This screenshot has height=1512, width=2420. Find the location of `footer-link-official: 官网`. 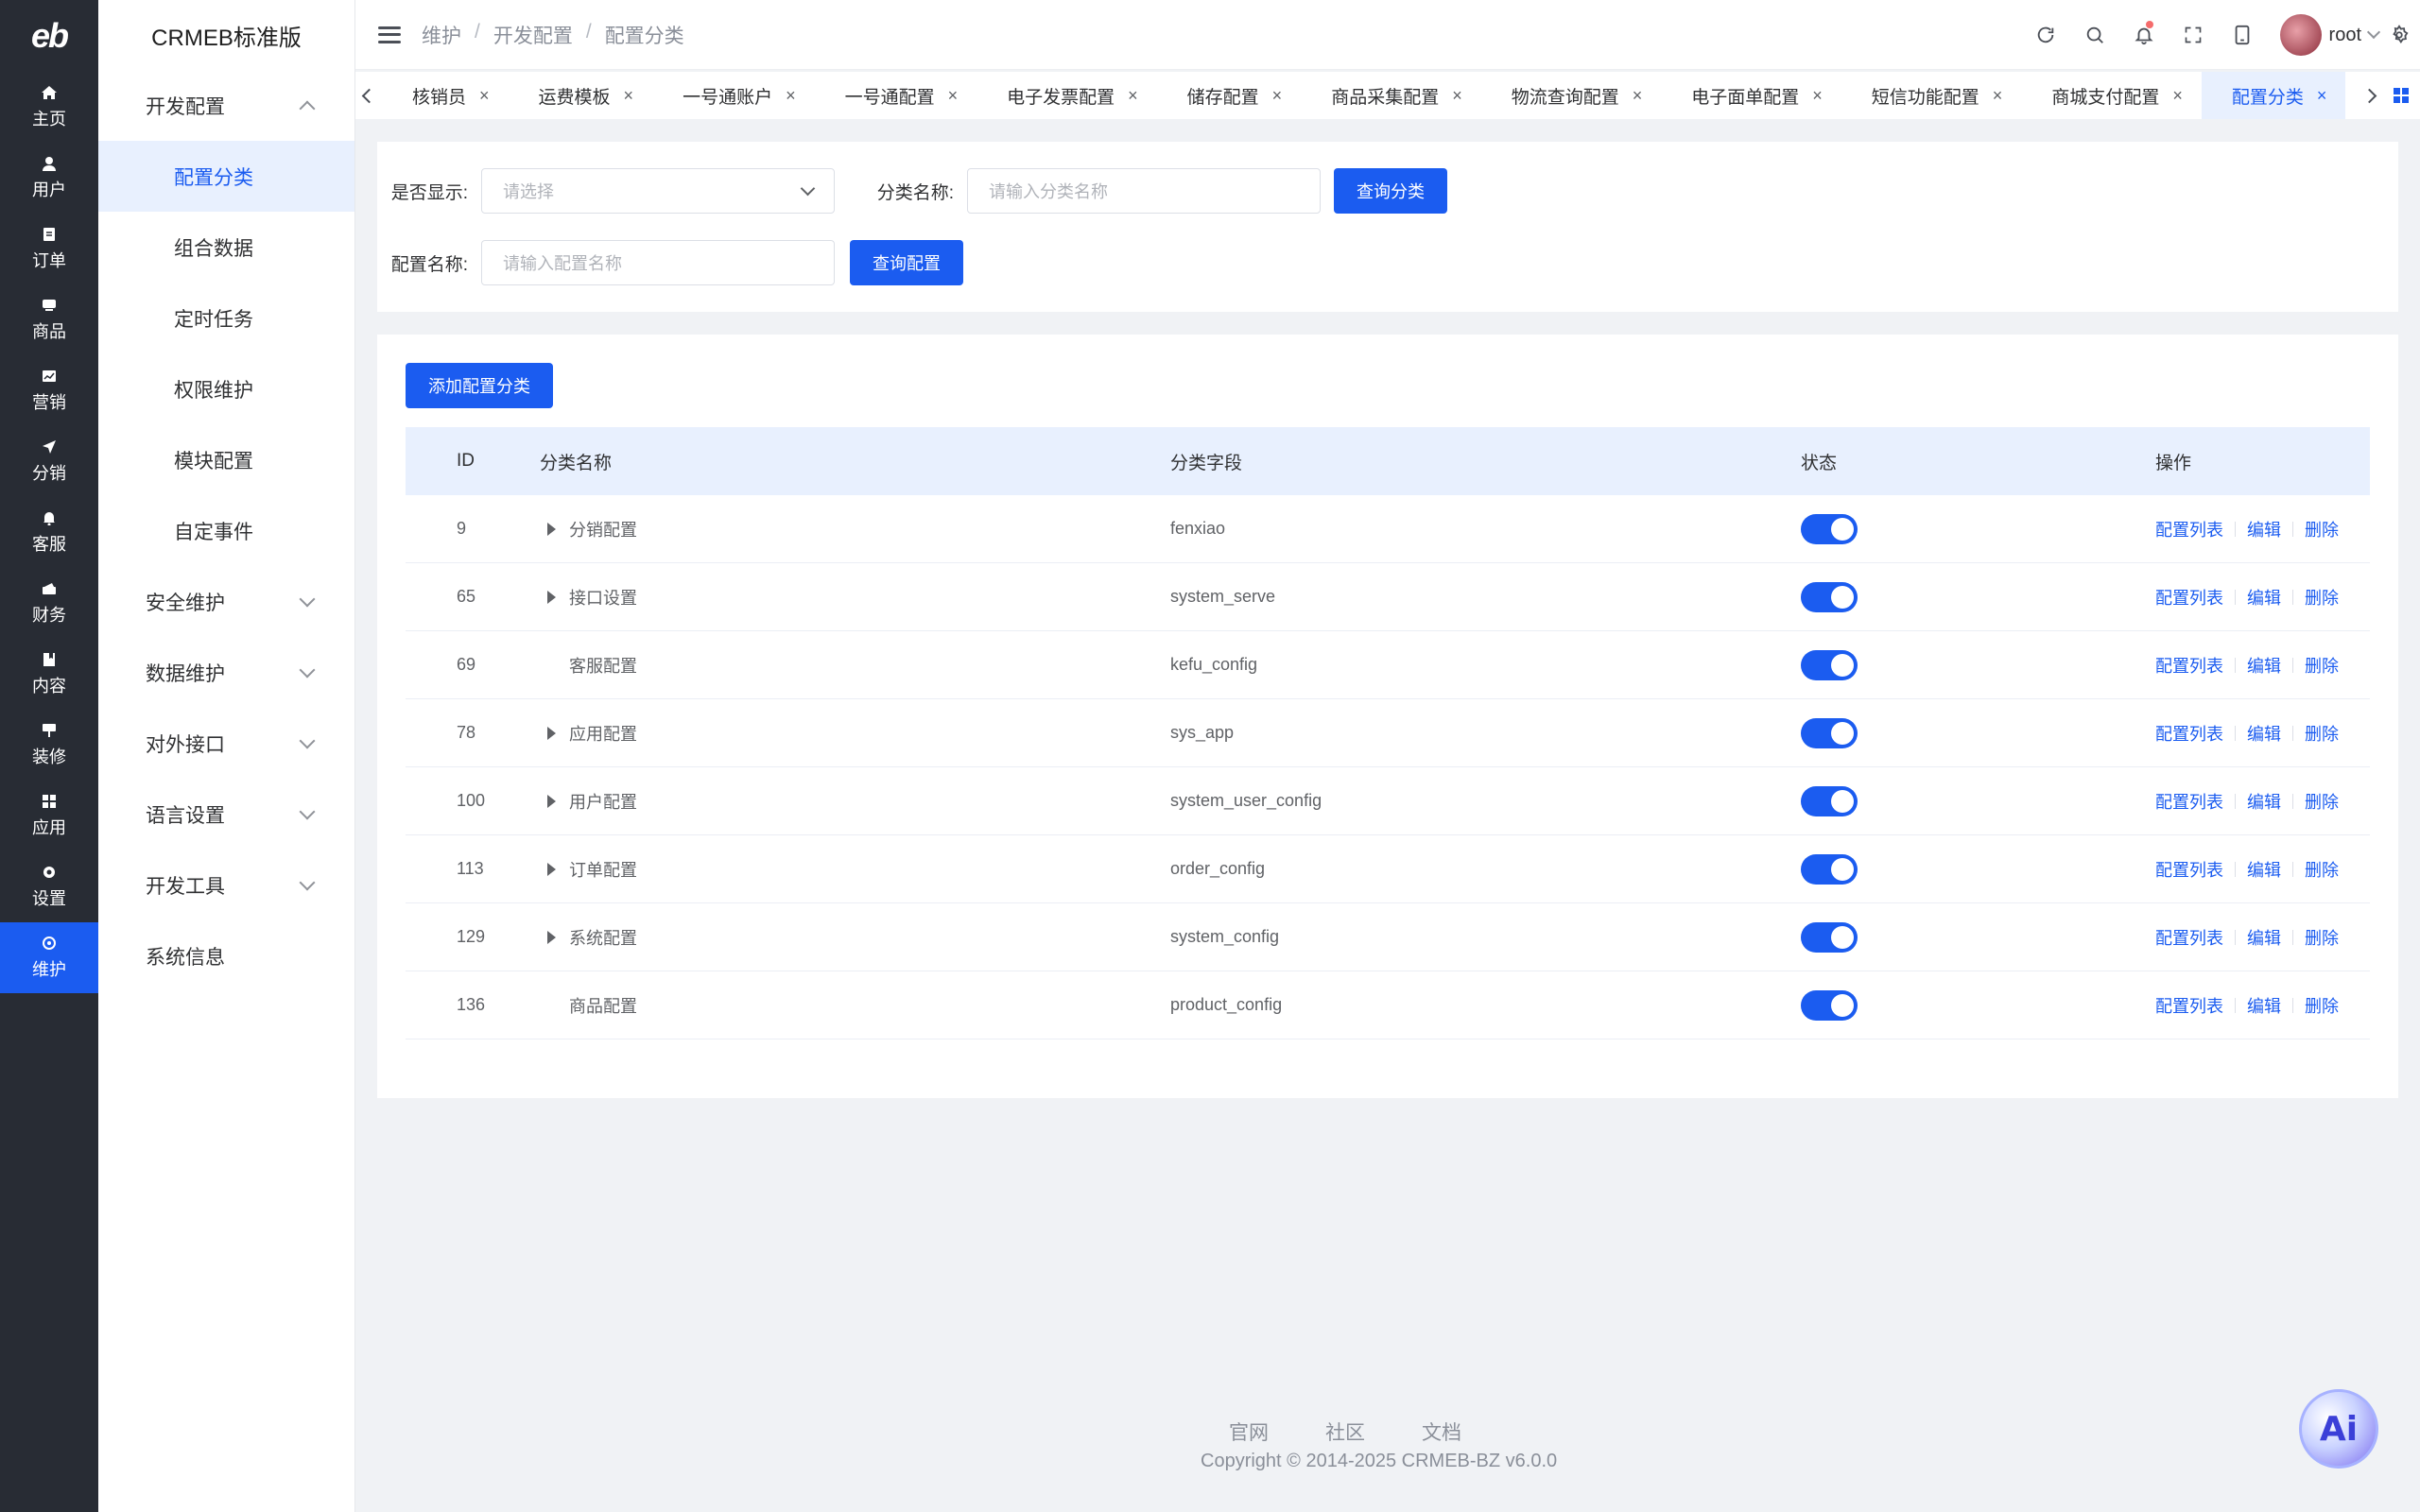

footer-link-official: 官网 is located at coordinates (1249, 1432).